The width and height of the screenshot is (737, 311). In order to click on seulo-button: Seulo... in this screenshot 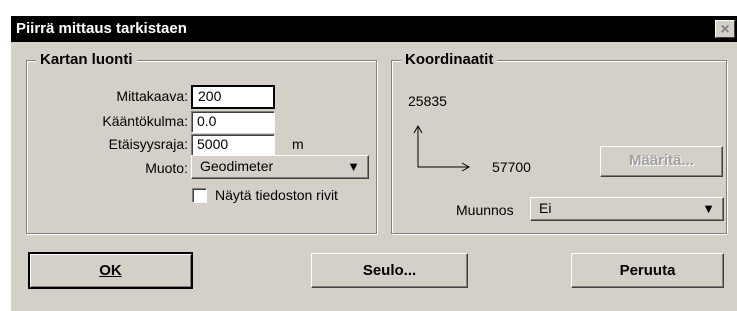, I will do `click(389, 270)`.